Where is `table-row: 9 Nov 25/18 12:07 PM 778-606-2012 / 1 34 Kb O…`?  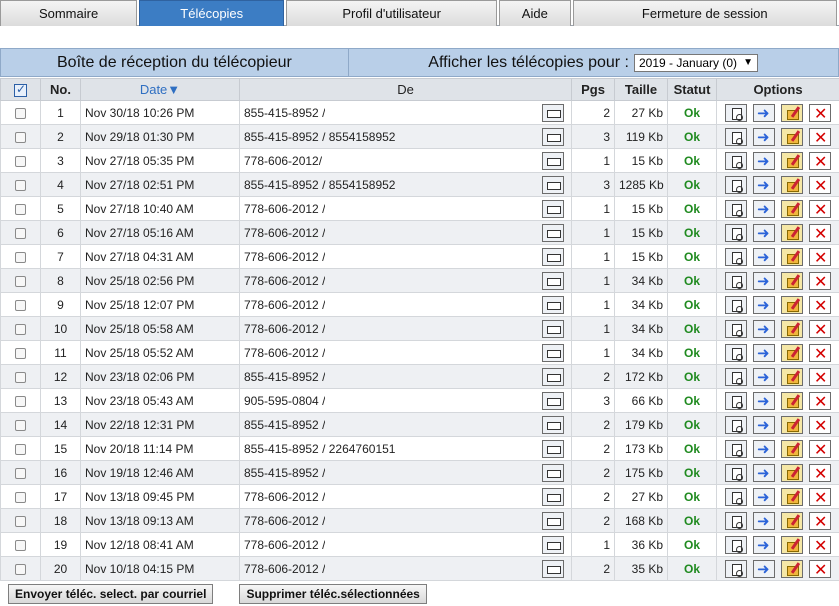
table-row: 9 Nov 25/18 12:07 PM 778-606-2012 / 1 34 Kb O… is located at coordinates (419, 304).